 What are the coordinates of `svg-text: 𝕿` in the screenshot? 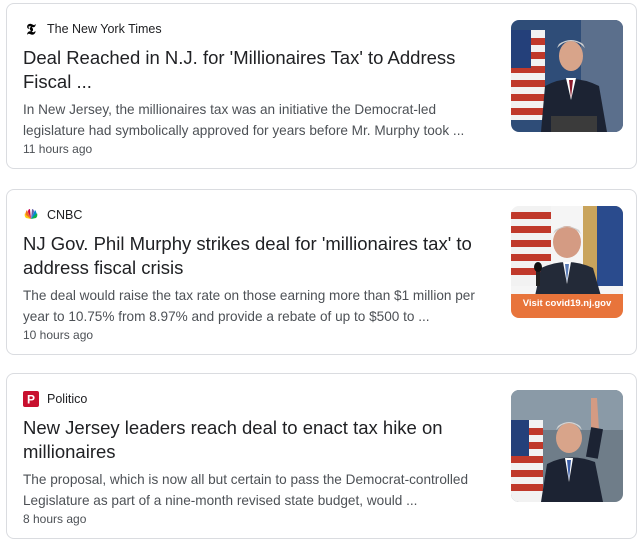 It's located at (31, 29).